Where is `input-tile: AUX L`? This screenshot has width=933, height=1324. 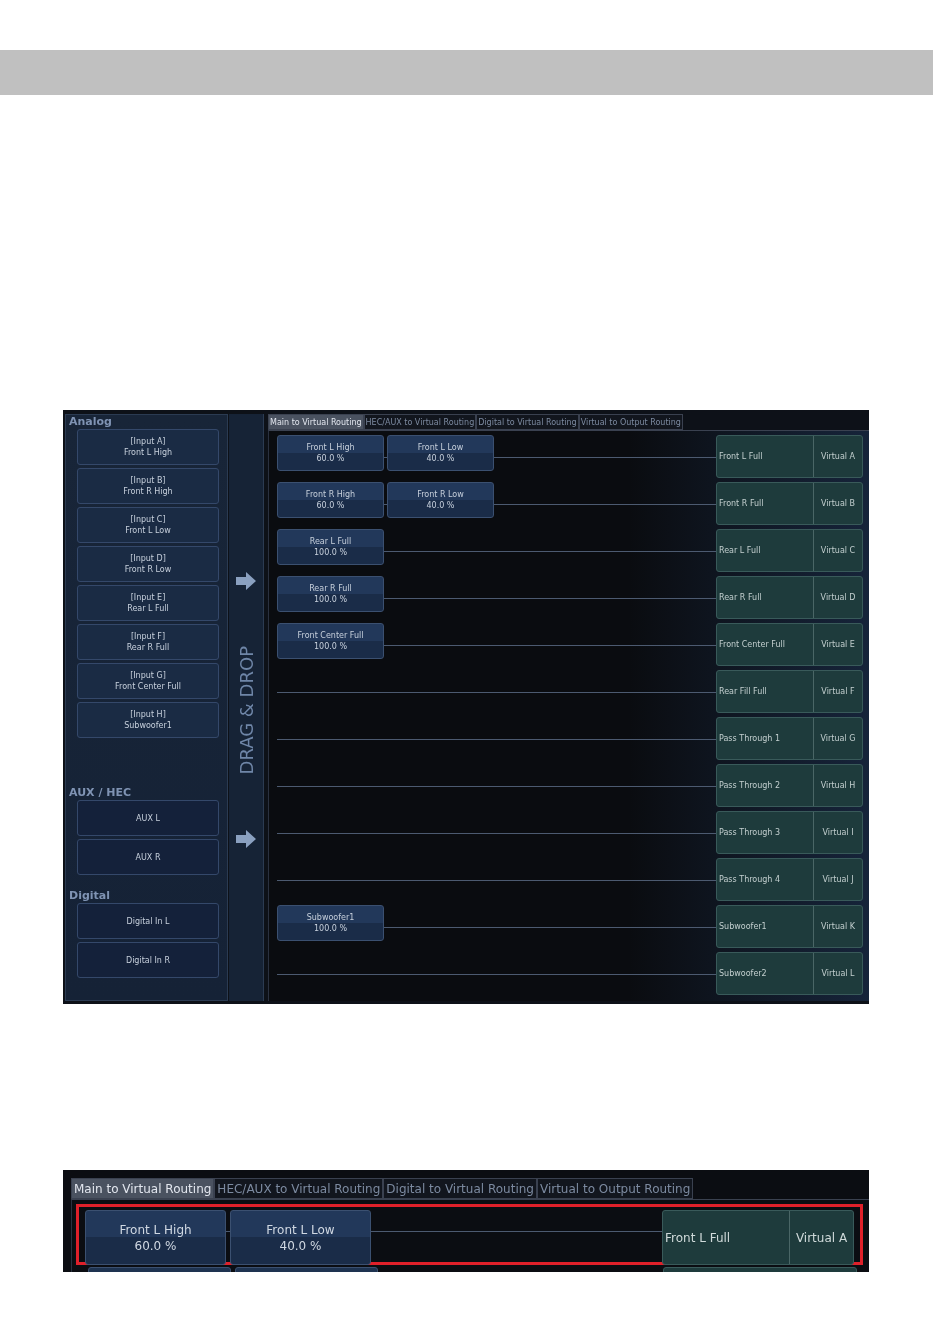
input-tile: AUX L is located at coordinates (148, 818).